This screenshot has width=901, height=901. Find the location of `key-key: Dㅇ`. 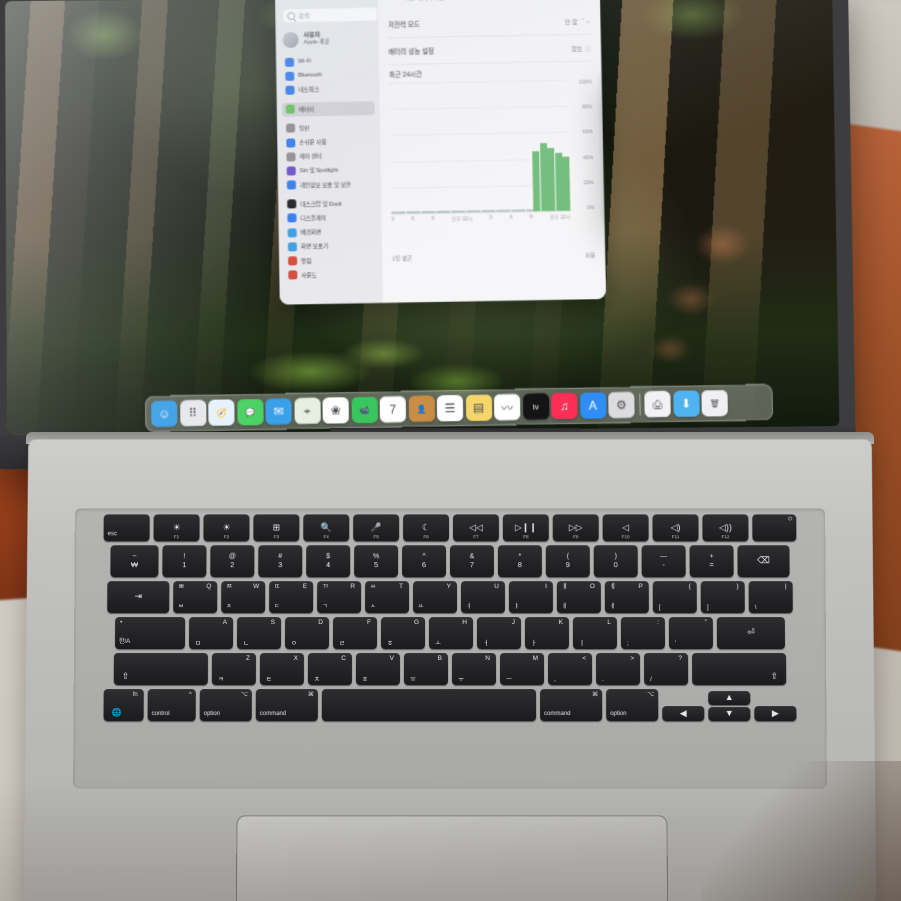

key-key: Dㅇ is located at coordinates (307, 633).